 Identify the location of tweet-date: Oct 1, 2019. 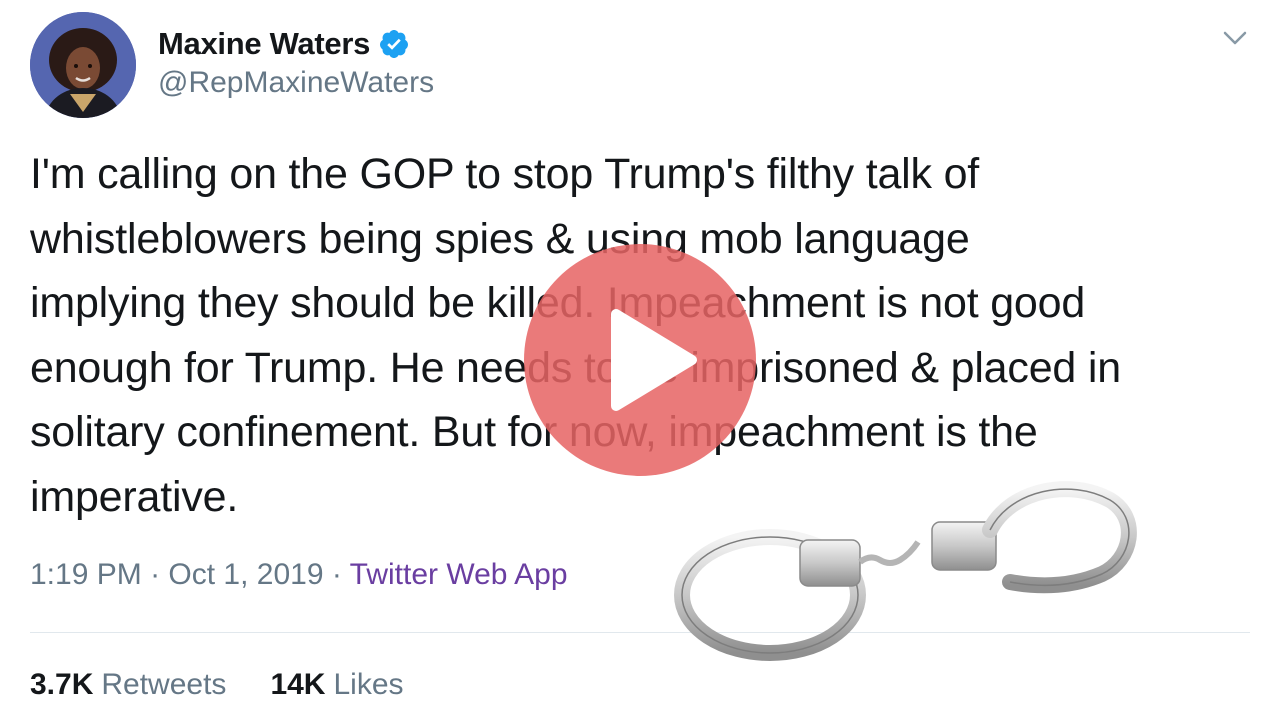
(245, 574).